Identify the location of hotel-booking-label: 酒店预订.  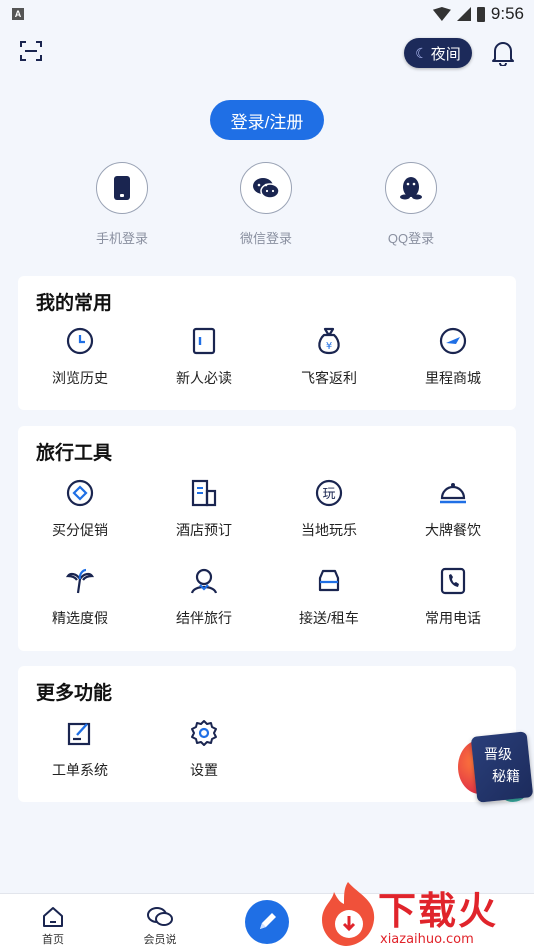
(204, 530).